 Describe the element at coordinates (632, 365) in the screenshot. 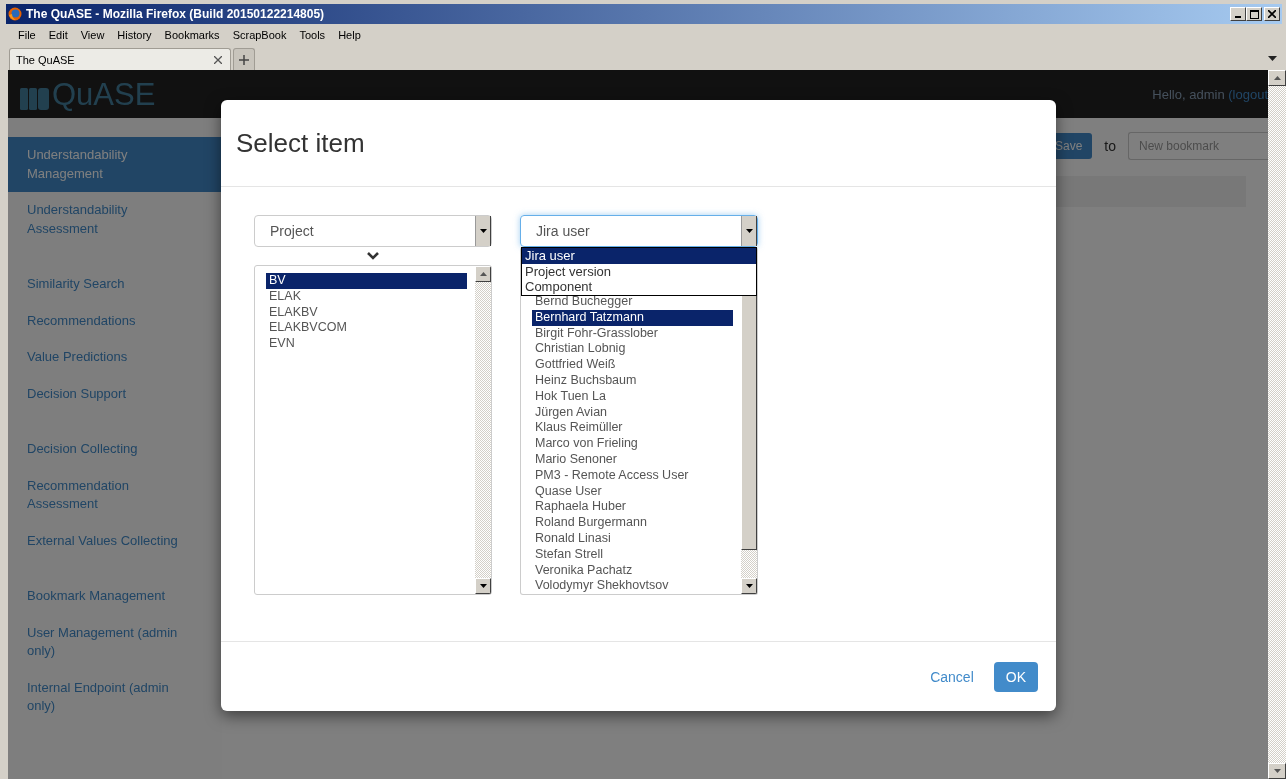

I see `list-item: Gottfried Weiß` at that location.